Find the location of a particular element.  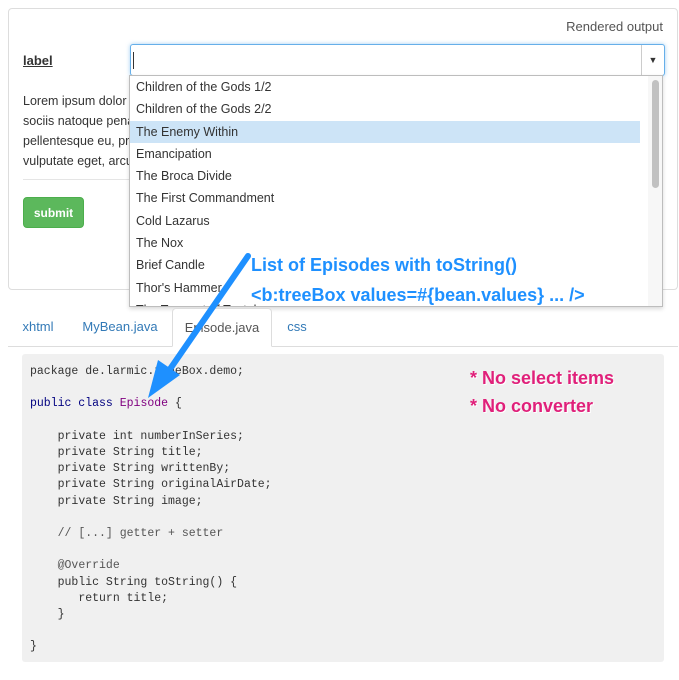

list-item: The Broca Divide is located at coordinates (385, 176).